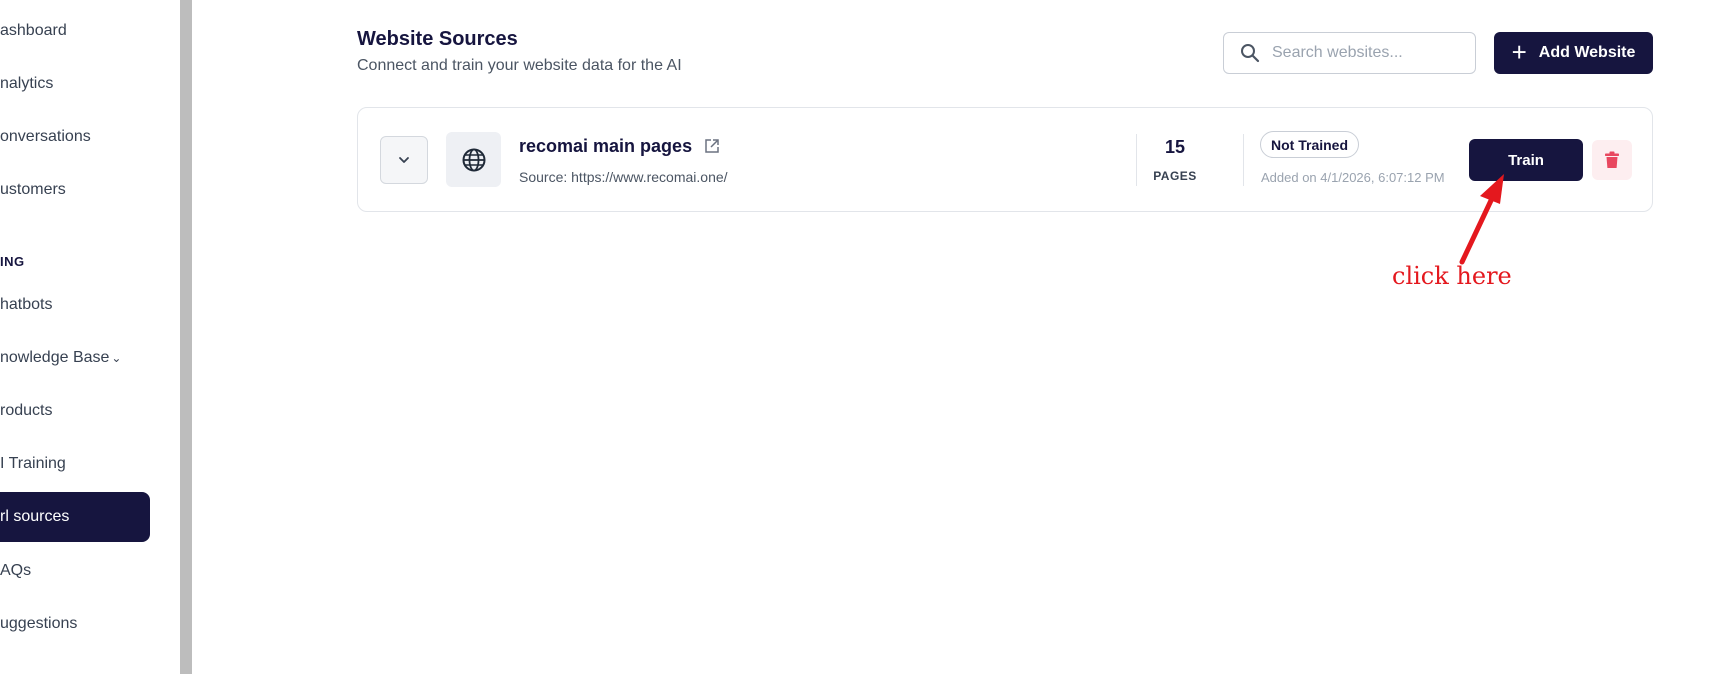 This screenshot has width=1721, height=674. I want to click on sidebar-item-label: onversations, so click(45, 136).